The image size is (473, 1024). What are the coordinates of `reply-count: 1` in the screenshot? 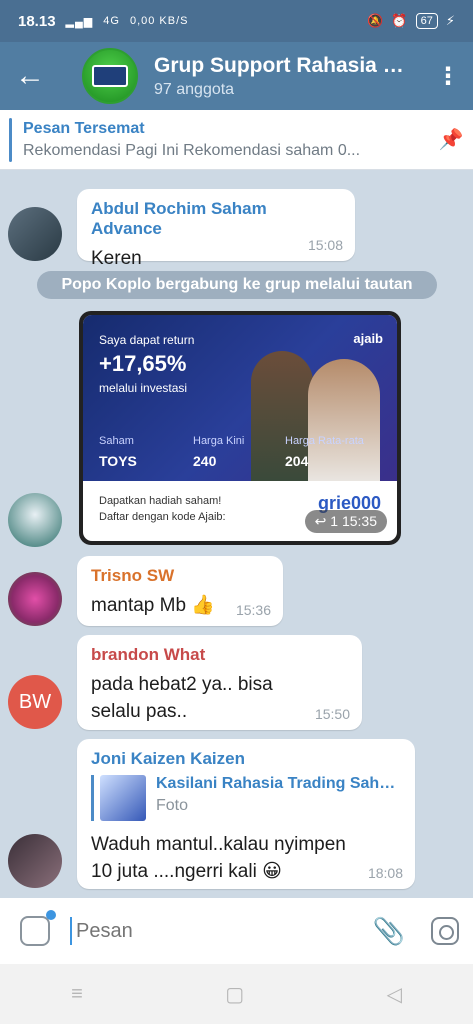 It's located at (334, 521).